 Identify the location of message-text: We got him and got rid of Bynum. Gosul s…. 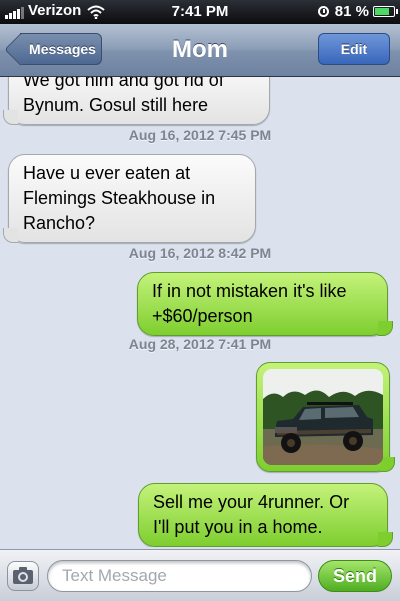
(123, 96).